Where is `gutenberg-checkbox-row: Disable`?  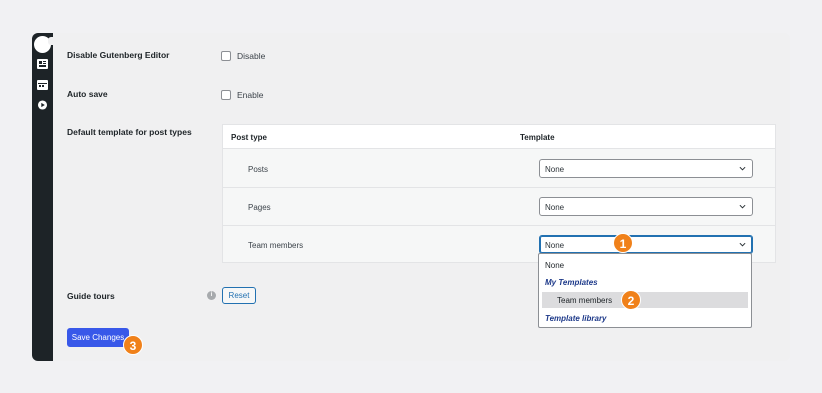
gutenberg-checkbox-row: Disable is located at coordinates (243, 56).